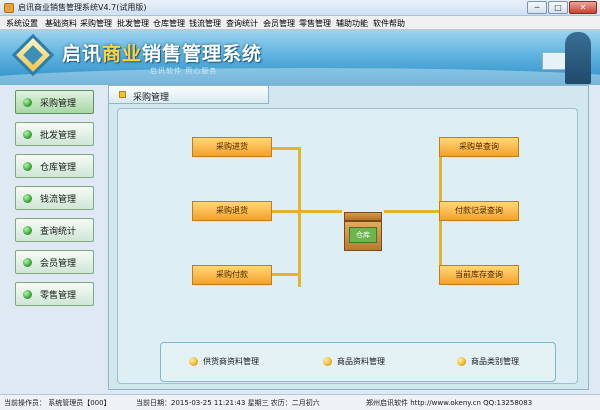  I want to click on box-lid, so click(363, 216).